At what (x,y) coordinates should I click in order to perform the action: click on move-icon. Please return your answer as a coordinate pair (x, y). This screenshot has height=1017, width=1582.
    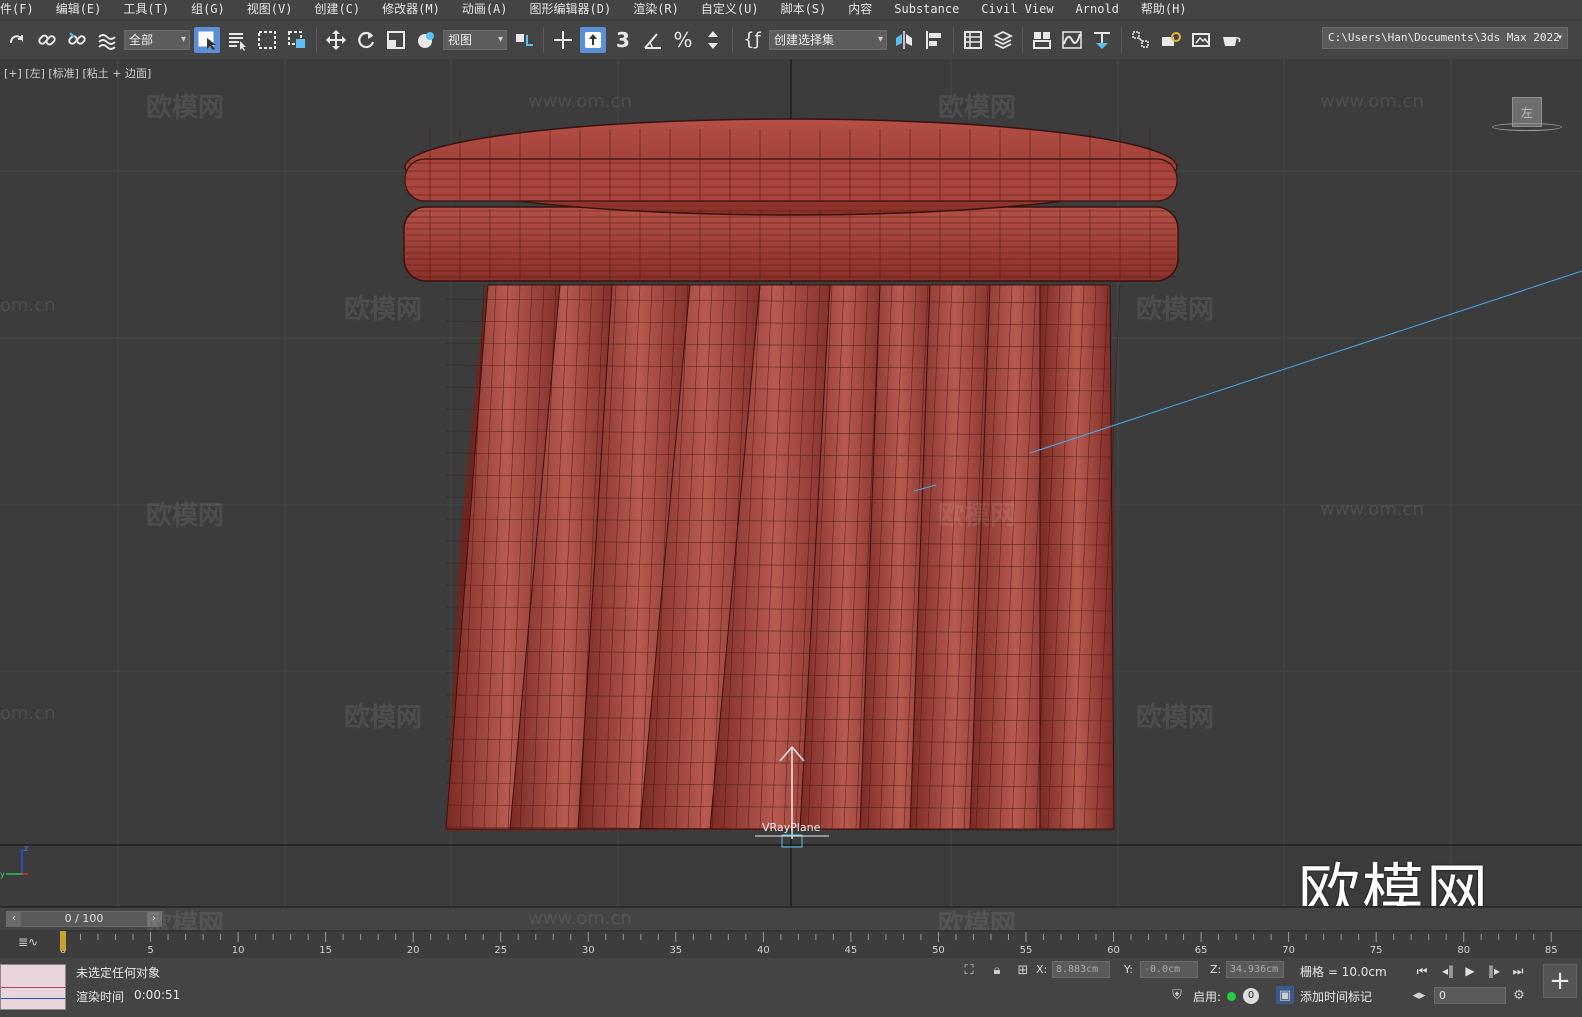
    Looking at the image, I should click on (336, 40).